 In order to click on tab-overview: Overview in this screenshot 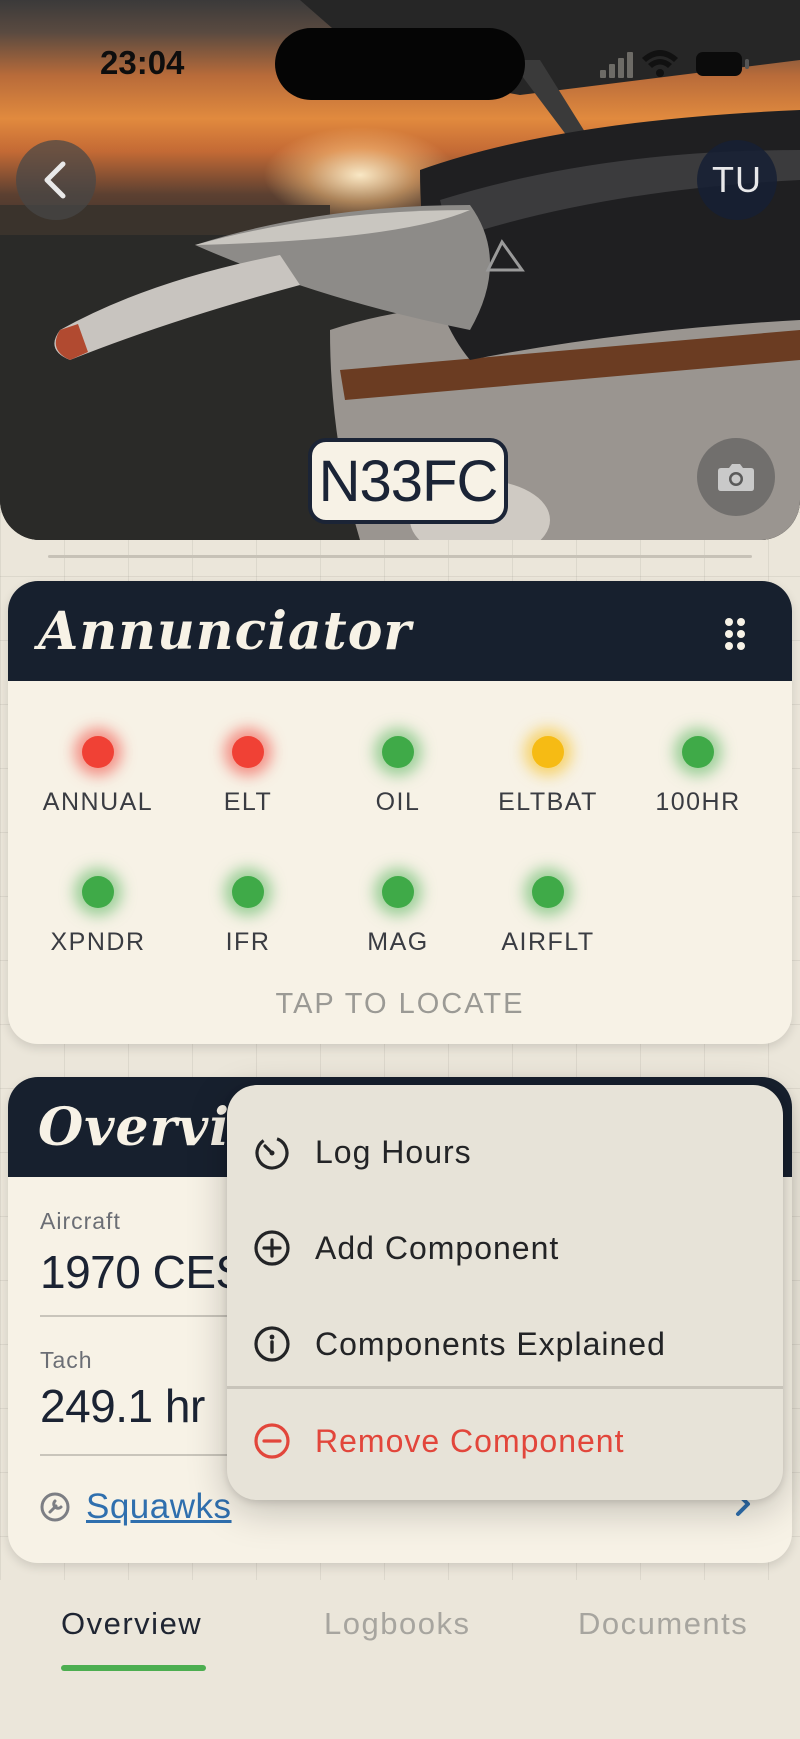, I will do `click(131, 1624)`.